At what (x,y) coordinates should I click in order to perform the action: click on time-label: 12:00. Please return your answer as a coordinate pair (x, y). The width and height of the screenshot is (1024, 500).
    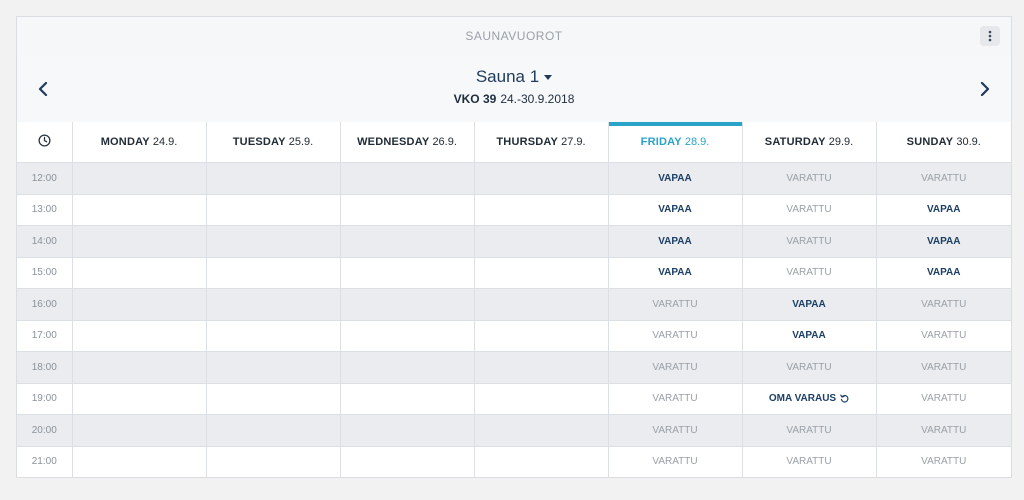
    Looking at the image, I should click on (45, 178).